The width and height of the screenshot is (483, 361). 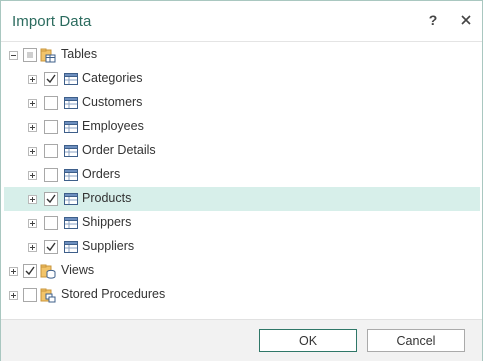 What do you see at coordinates (51, 223) in the screenshot?
I see `shippers-checkbox` at bounding box center [51, 223].